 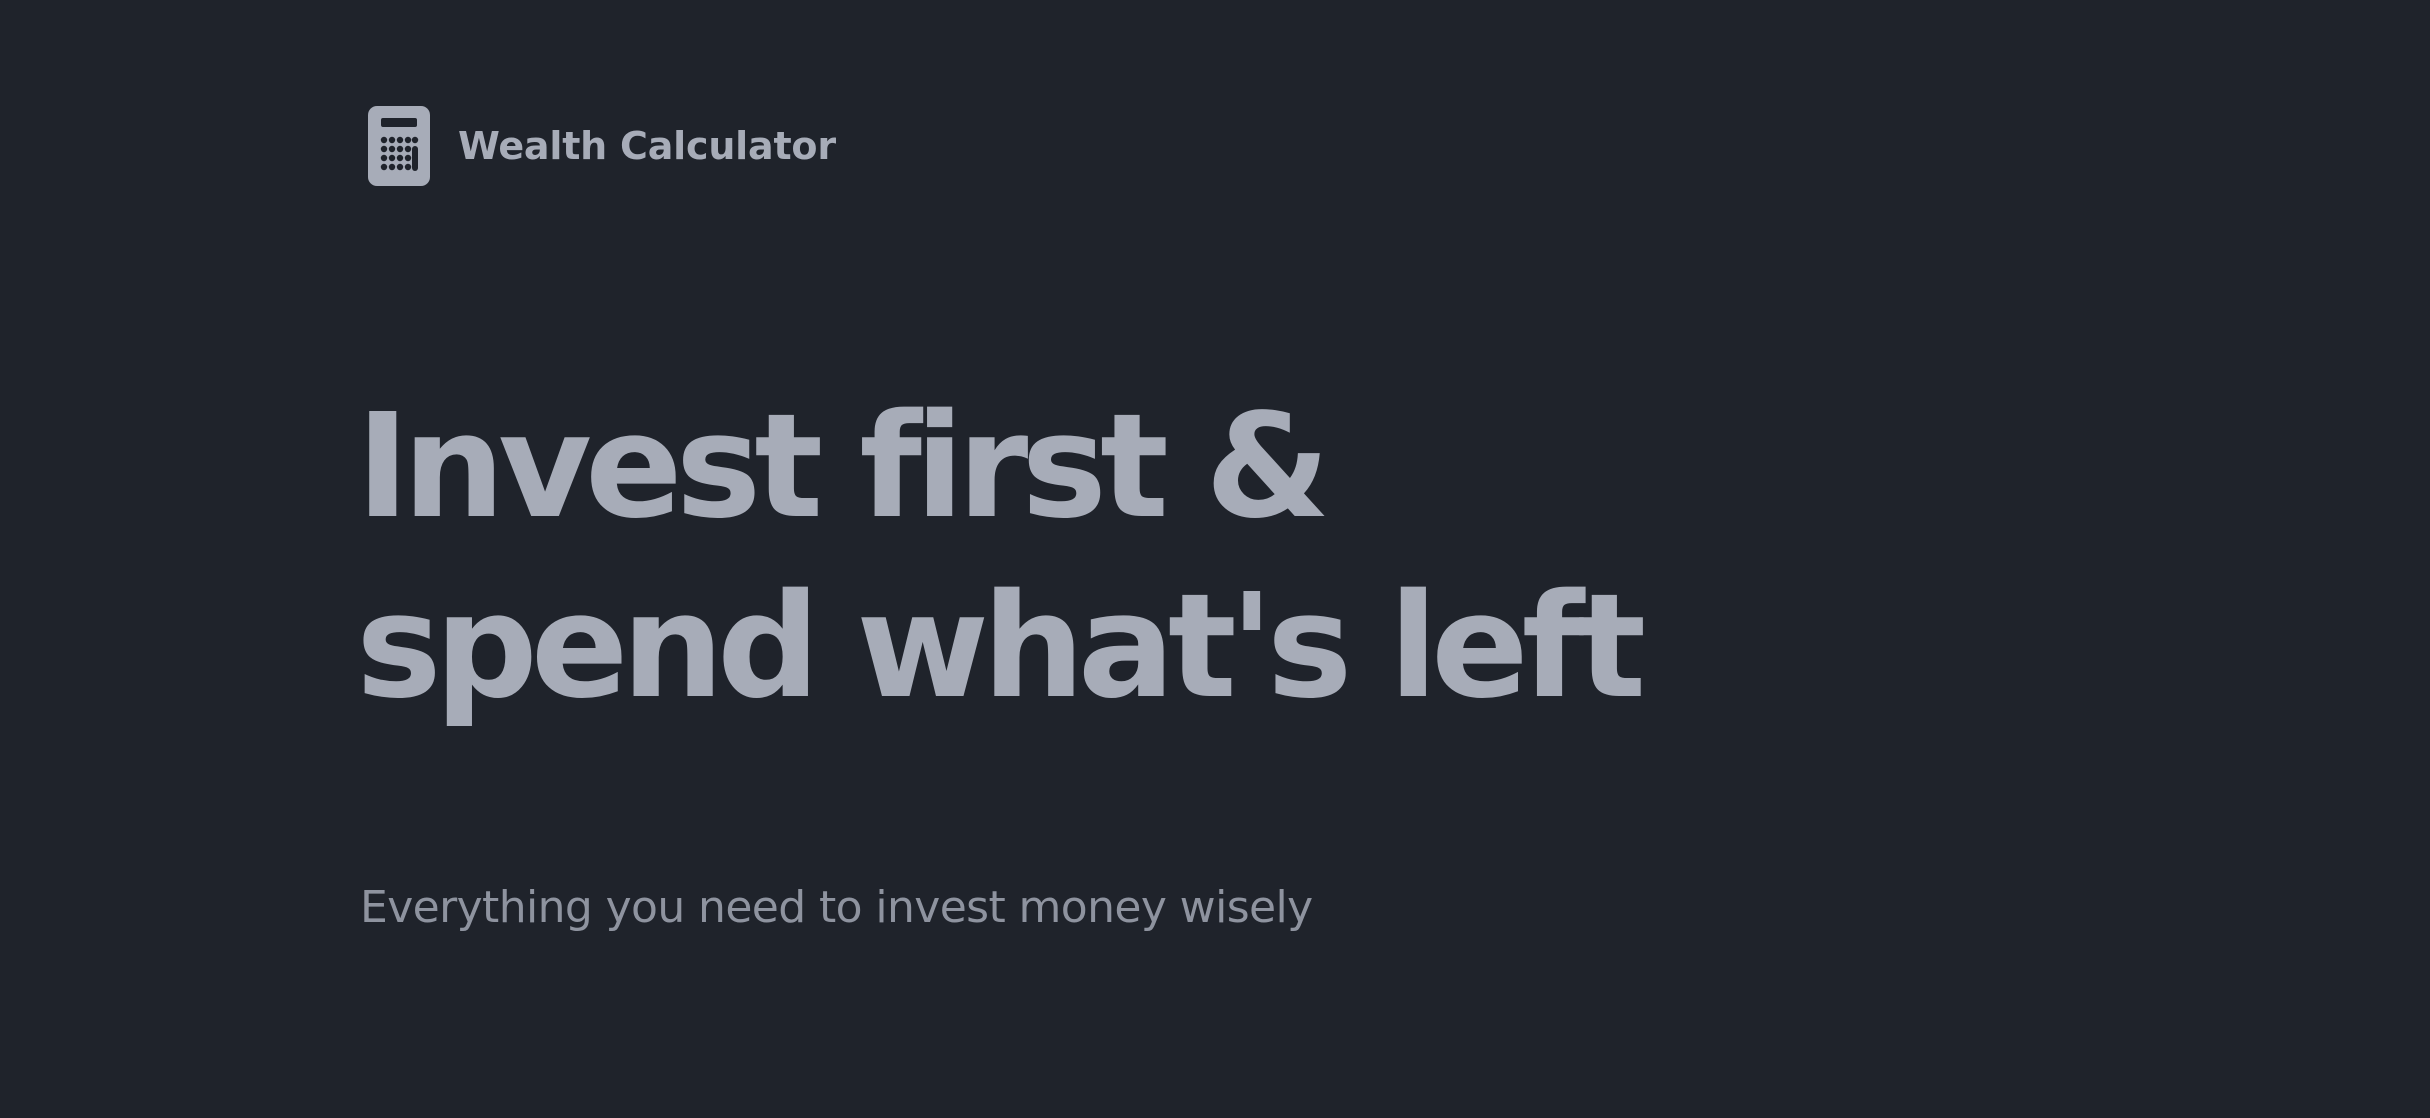 What do you see at coordinates (843, 466) in the screenshot?
I see `hero-title-line-1: Invest first &` at bounding box center [843, 466].